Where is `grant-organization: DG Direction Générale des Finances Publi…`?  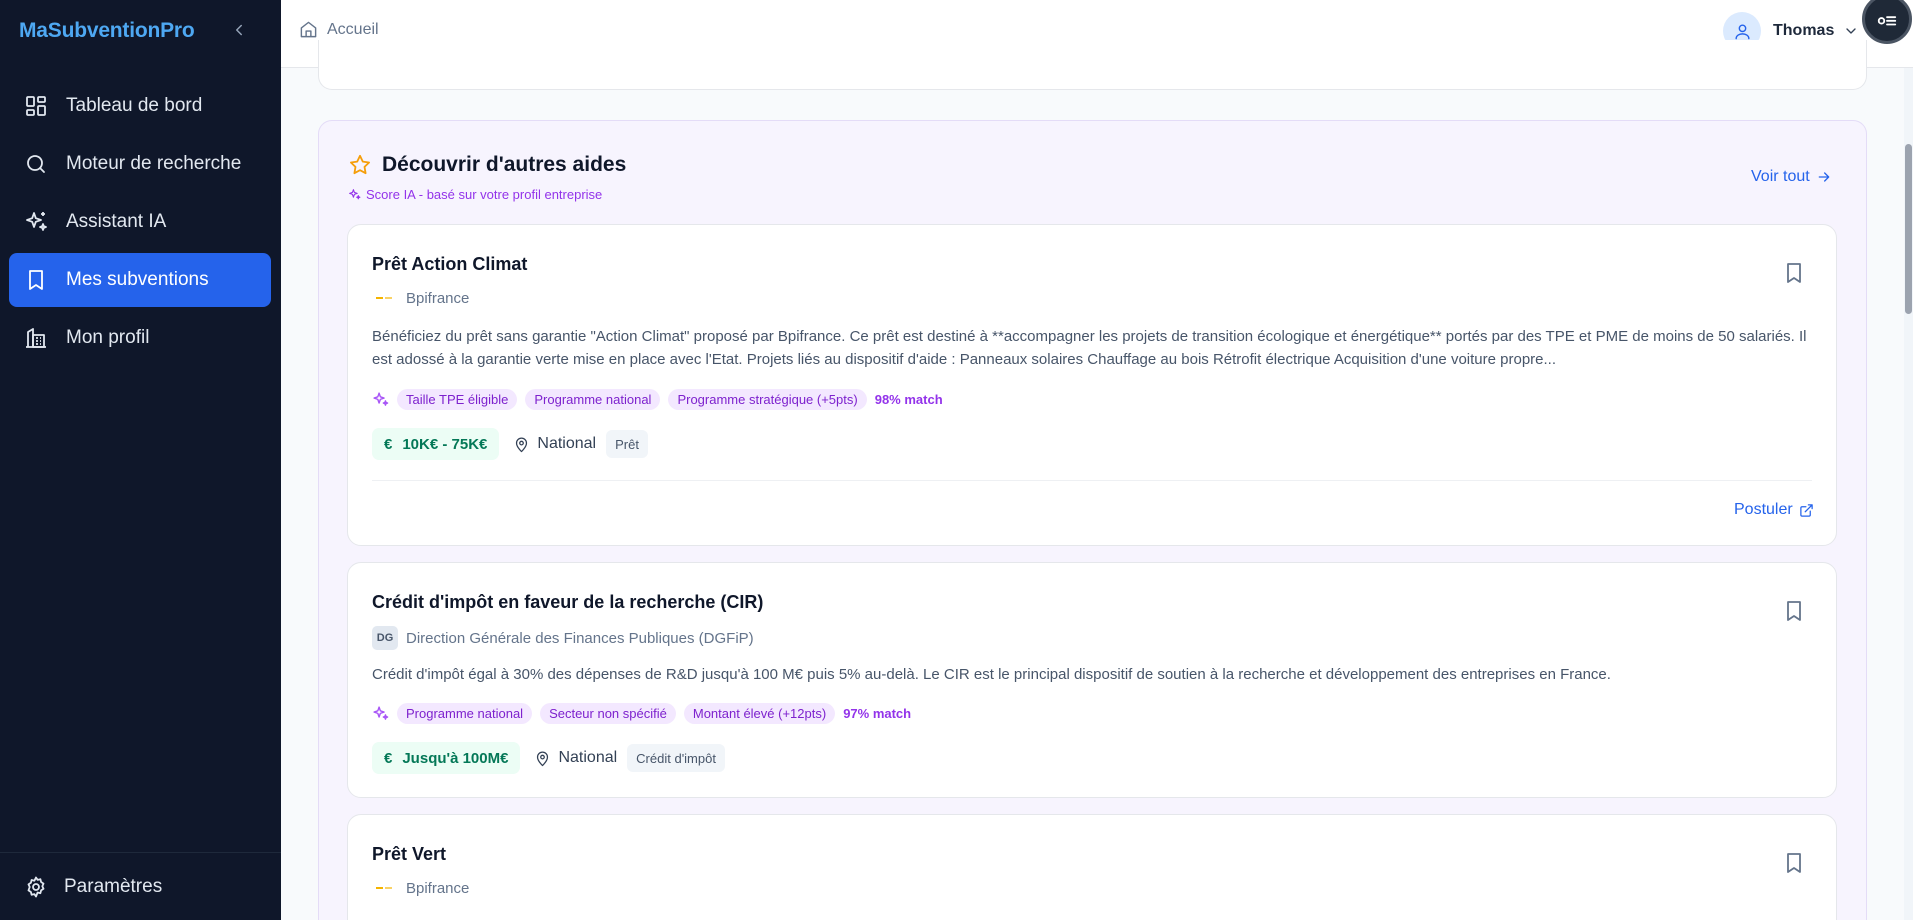
grant-organization: DG Direction Générale des Finances Publi… is located at coordinates (563, 638).